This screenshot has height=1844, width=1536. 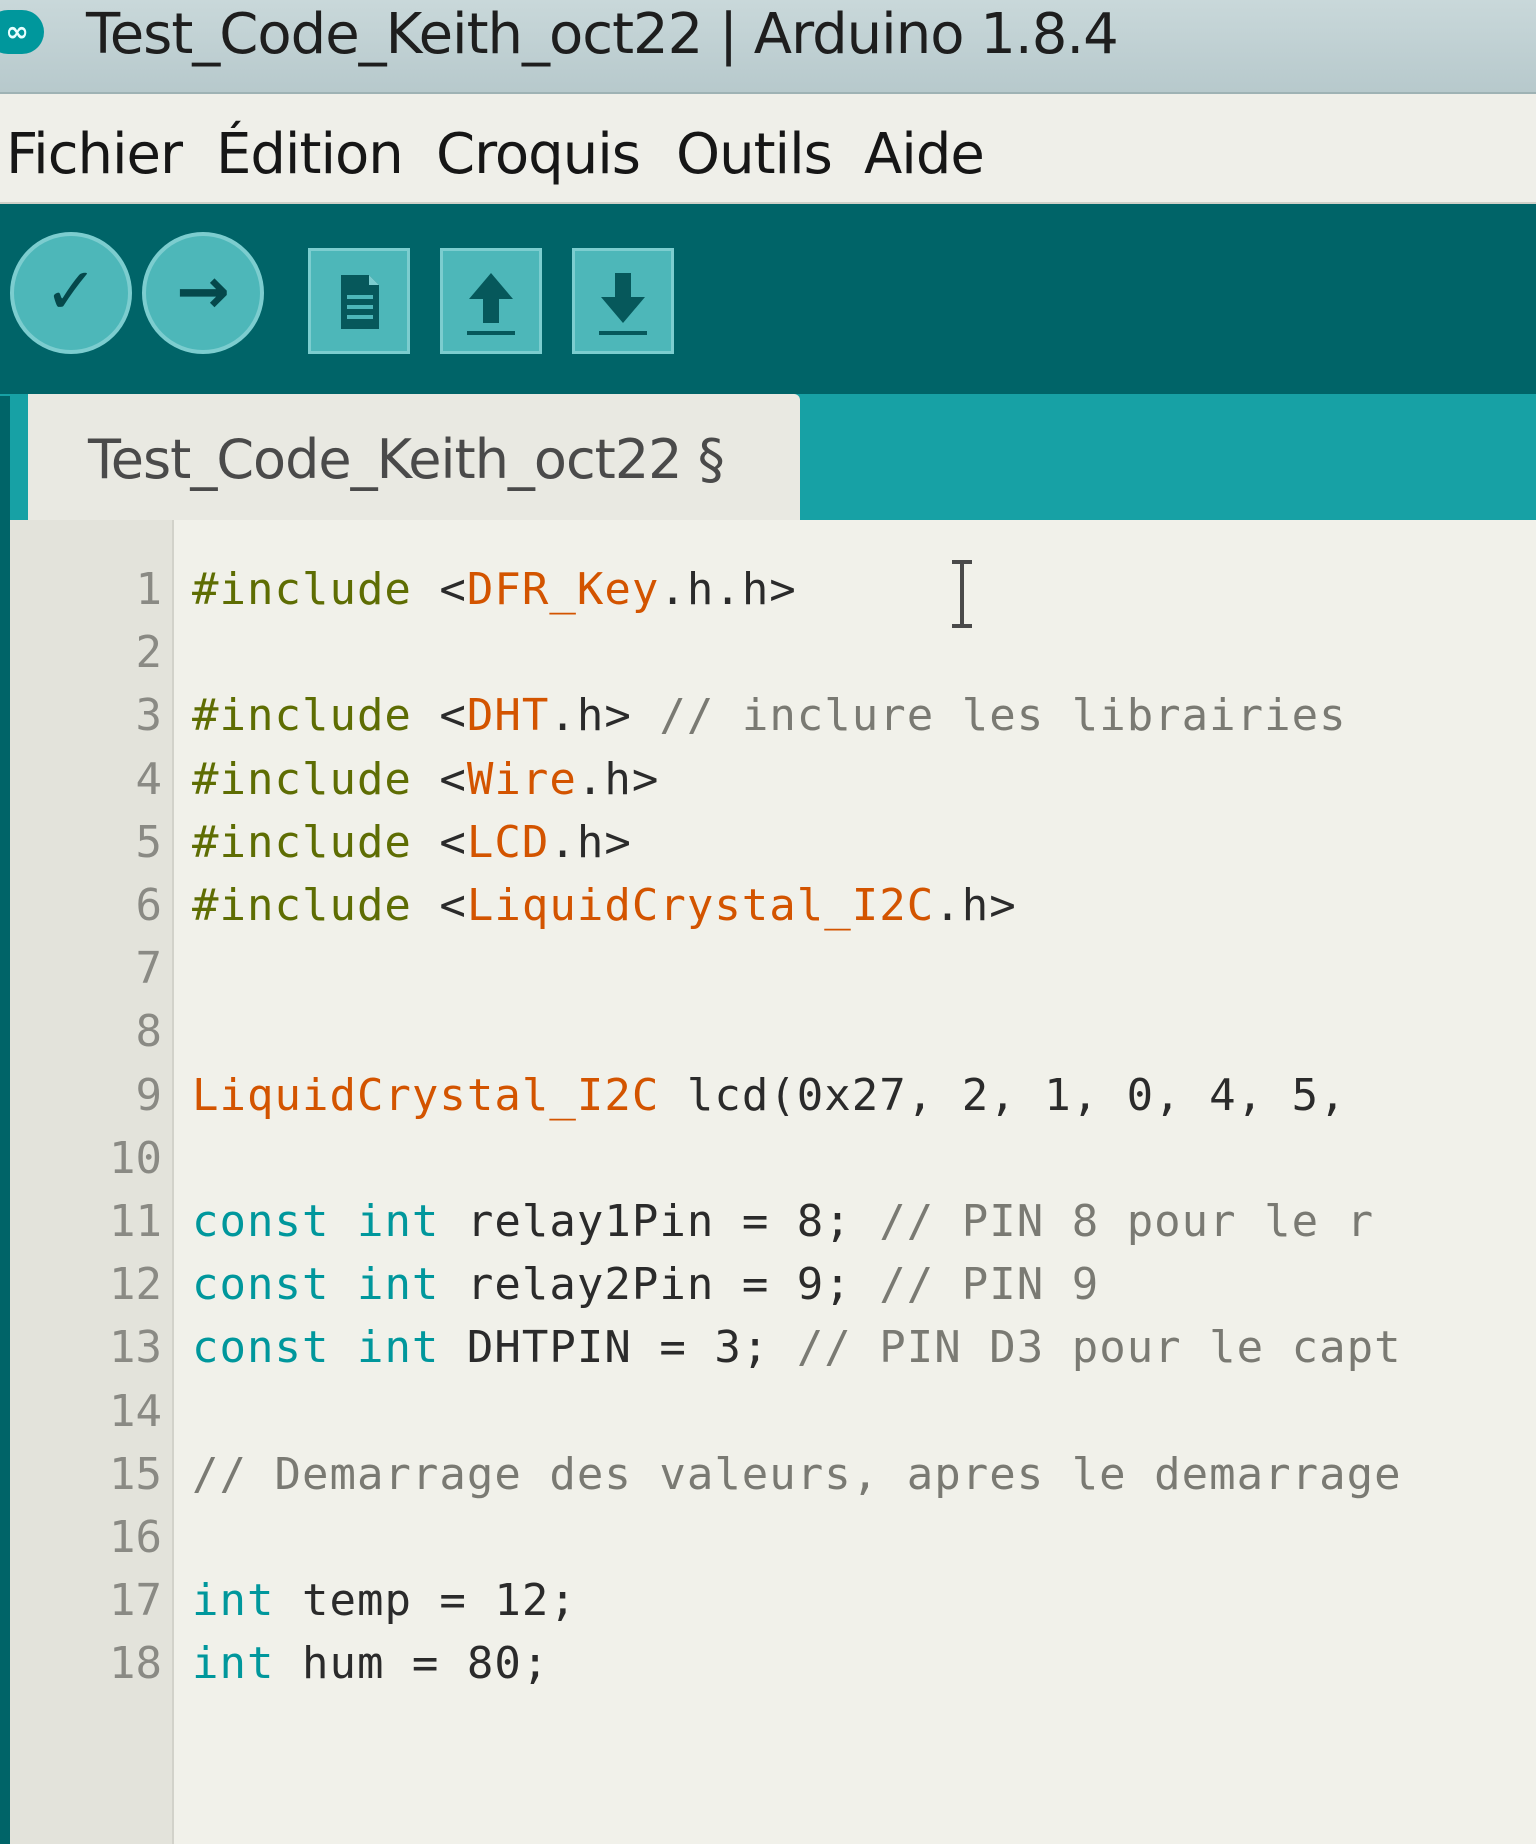 What do you see at coordinates (135, 1221) in the screenshot?
I see `line-number: 11` at bounding box center [135, 1221].